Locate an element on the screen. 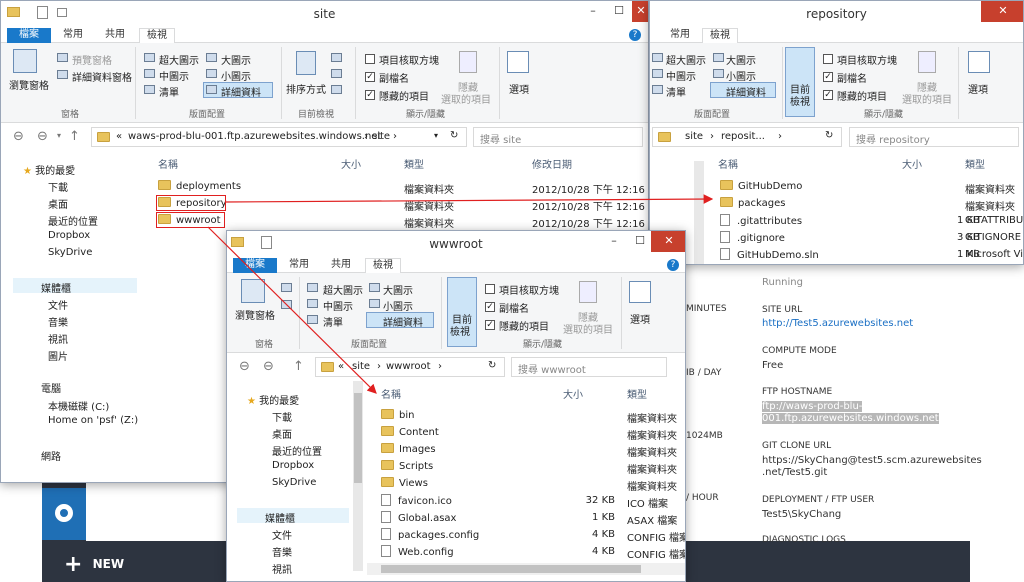 The image size is (1024, 582). arrow-to-repository is located at coordinates (469, 199).